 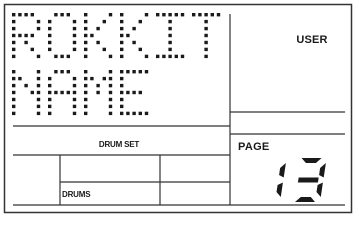 I want to click on drums-label: DRUMS, so click(x=76, y=194).